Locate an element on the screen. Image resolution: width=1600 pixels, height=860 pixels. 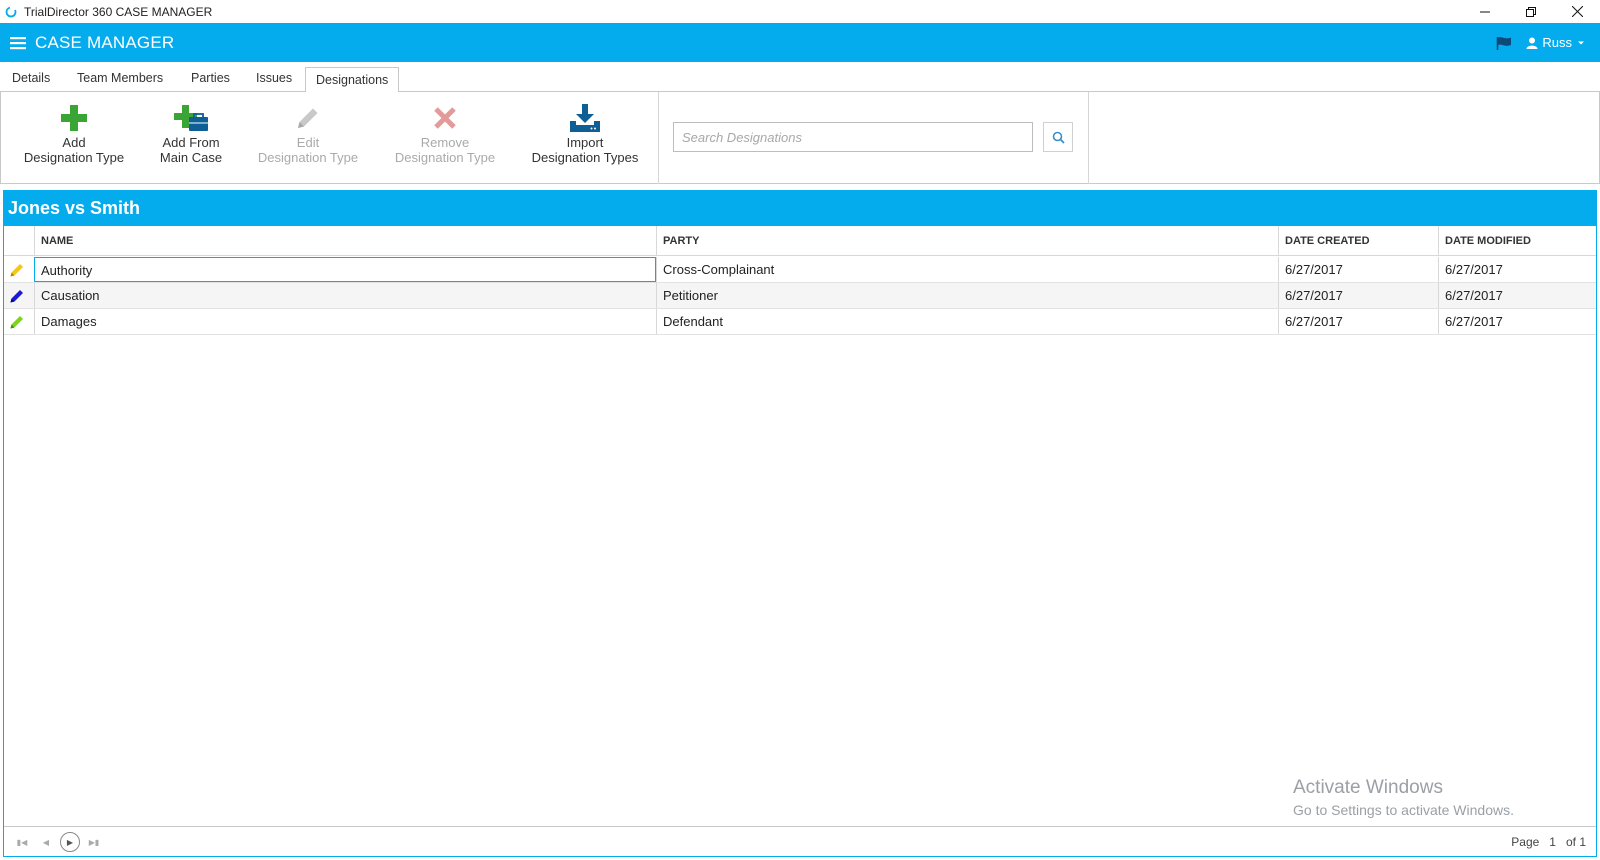
restore-icon is located at coordinates (1531, 11).